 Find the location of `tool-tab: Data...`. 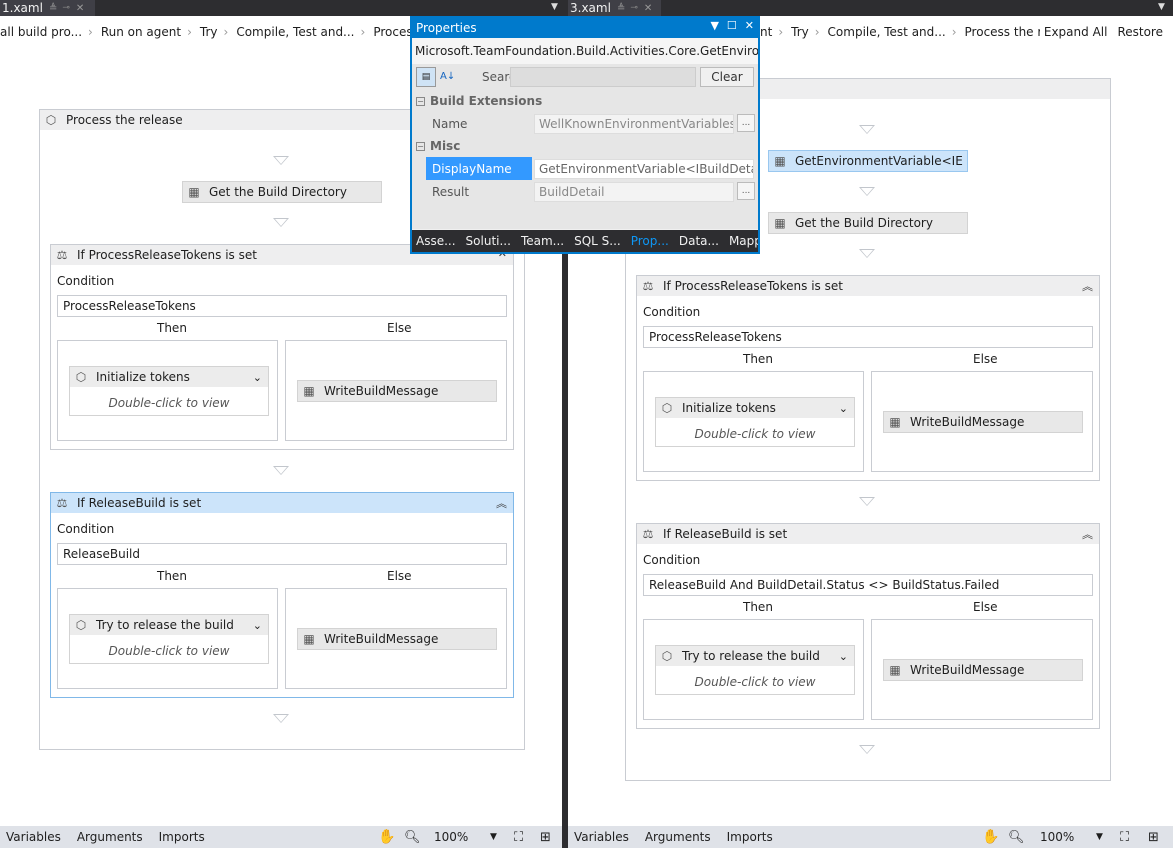

tool-tab: Data... is located at coordinates (699, 241).